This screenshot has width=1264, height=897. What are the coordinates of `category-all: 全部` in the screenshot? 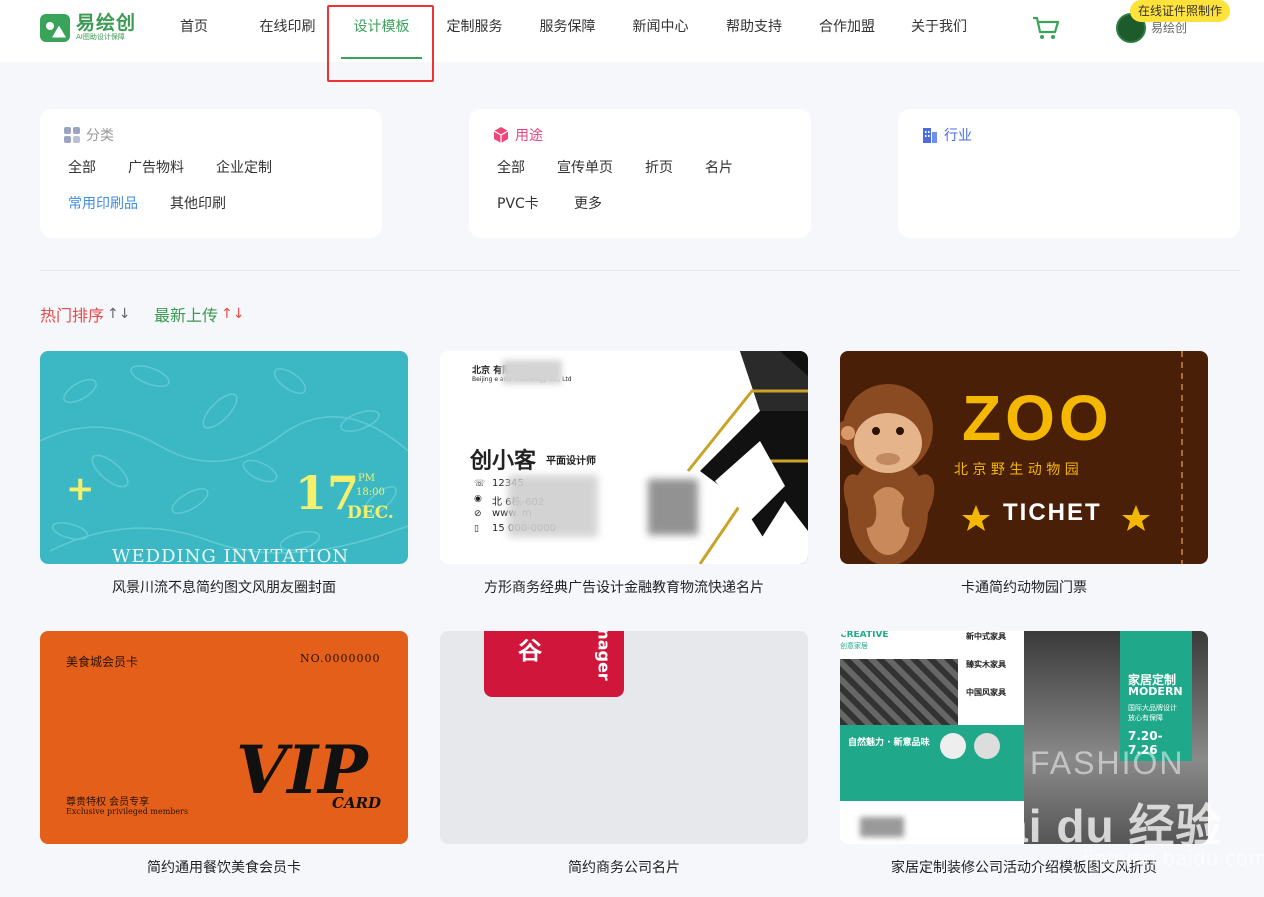 It's located at (82, 167).